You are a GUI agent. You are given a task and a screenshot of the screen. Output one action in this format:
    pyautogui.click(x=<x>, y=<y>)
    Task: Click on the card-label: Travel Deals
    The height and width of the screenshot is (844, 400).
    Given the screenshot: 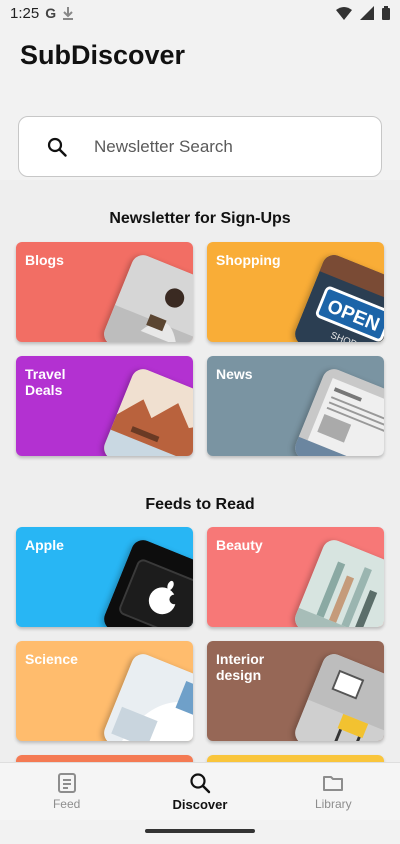 What is the action you would take?
    pyautogui.click(x=45, y=382)
    